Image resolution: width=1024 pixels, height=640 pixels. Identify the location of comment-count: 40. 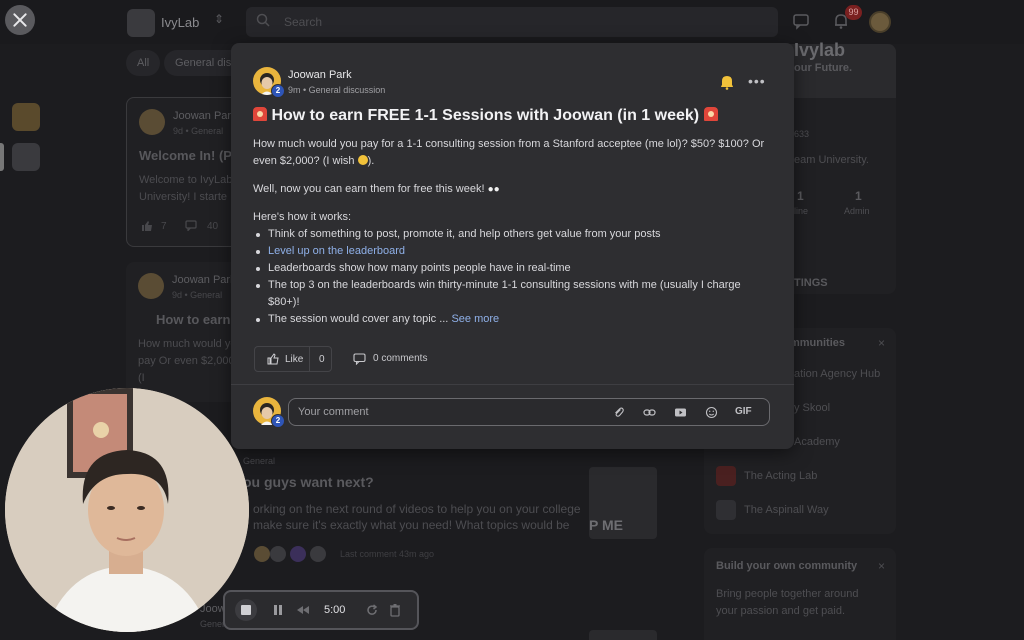
(213, 226).